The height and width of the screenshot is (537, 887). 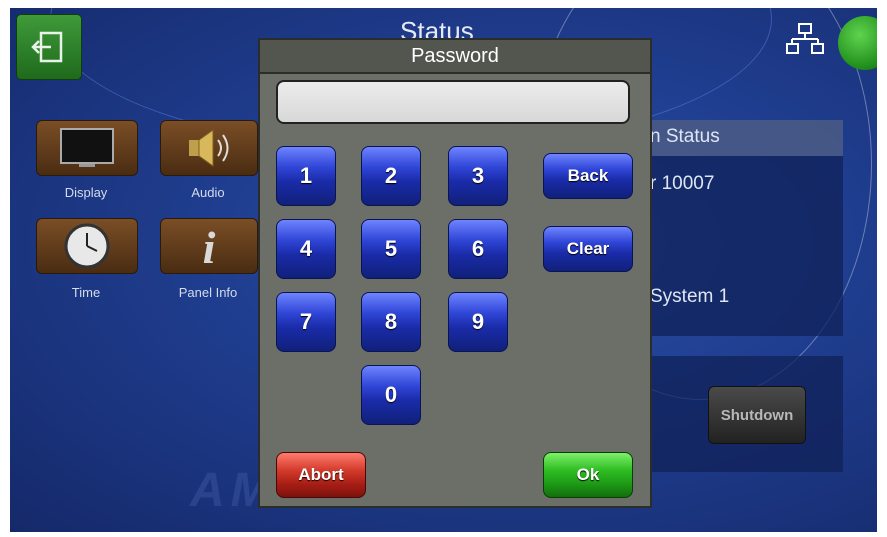 I want to click on monitor-icon, so click(x=87, y=147).